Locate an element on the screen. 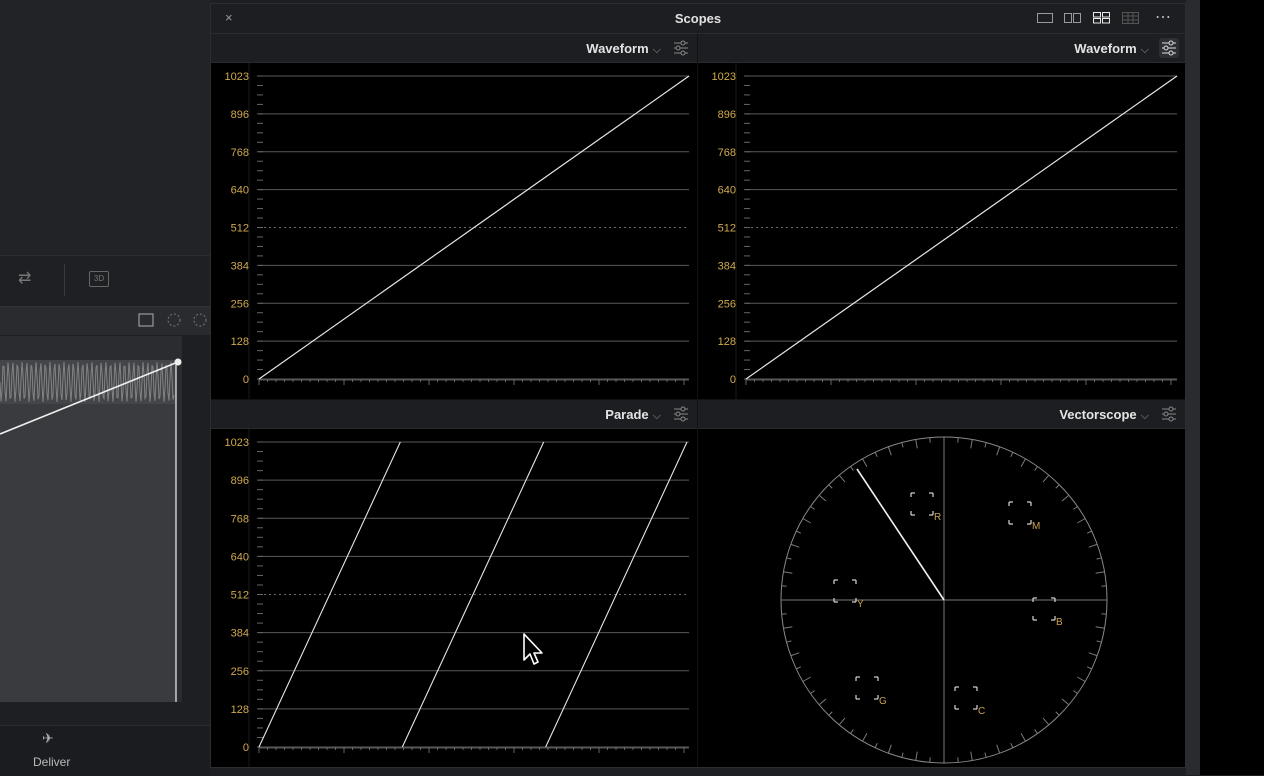 This screenshot has width=1264, height=776. side-panel-edge is located at coordinates (1193, 387).